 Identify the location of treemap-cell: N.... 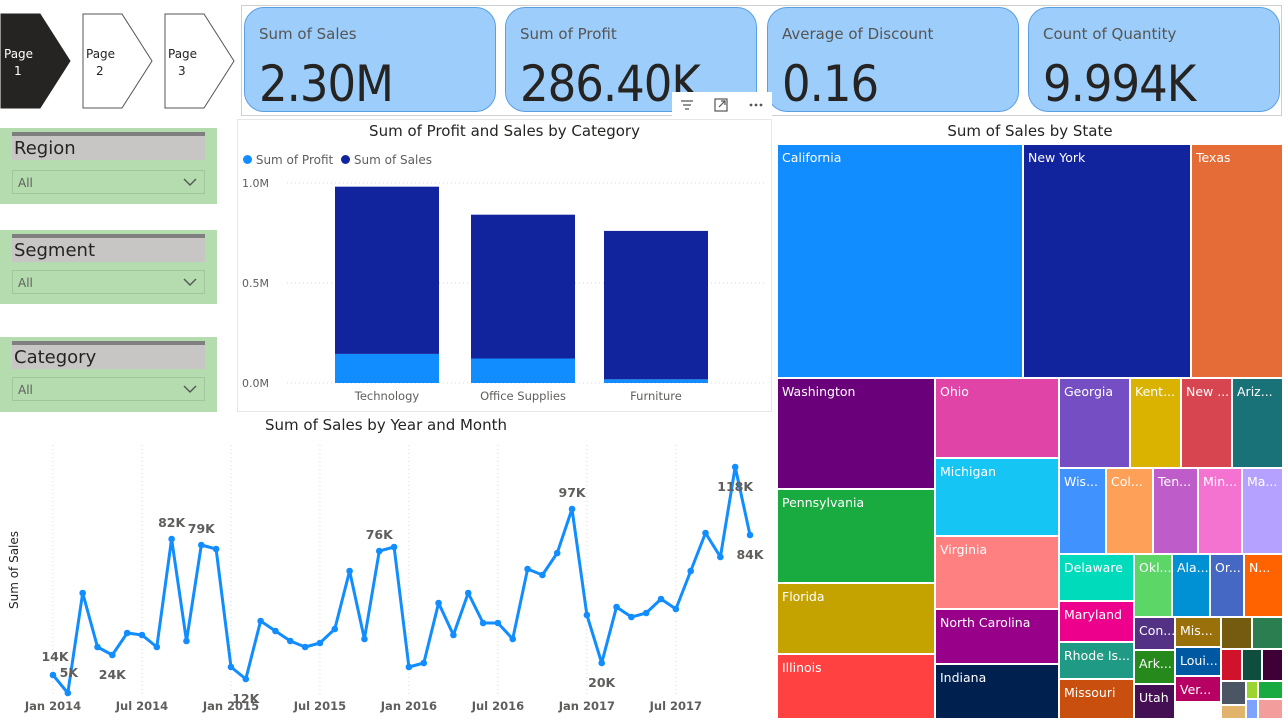
(1263, 585).